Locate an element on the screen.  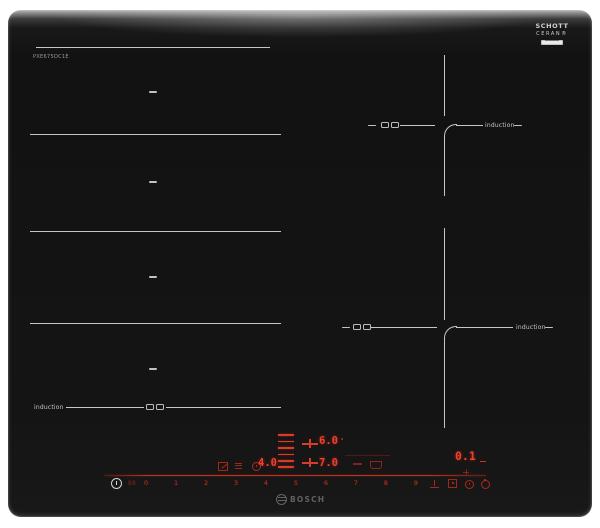
display-dash is located at coordinates (483, 461).